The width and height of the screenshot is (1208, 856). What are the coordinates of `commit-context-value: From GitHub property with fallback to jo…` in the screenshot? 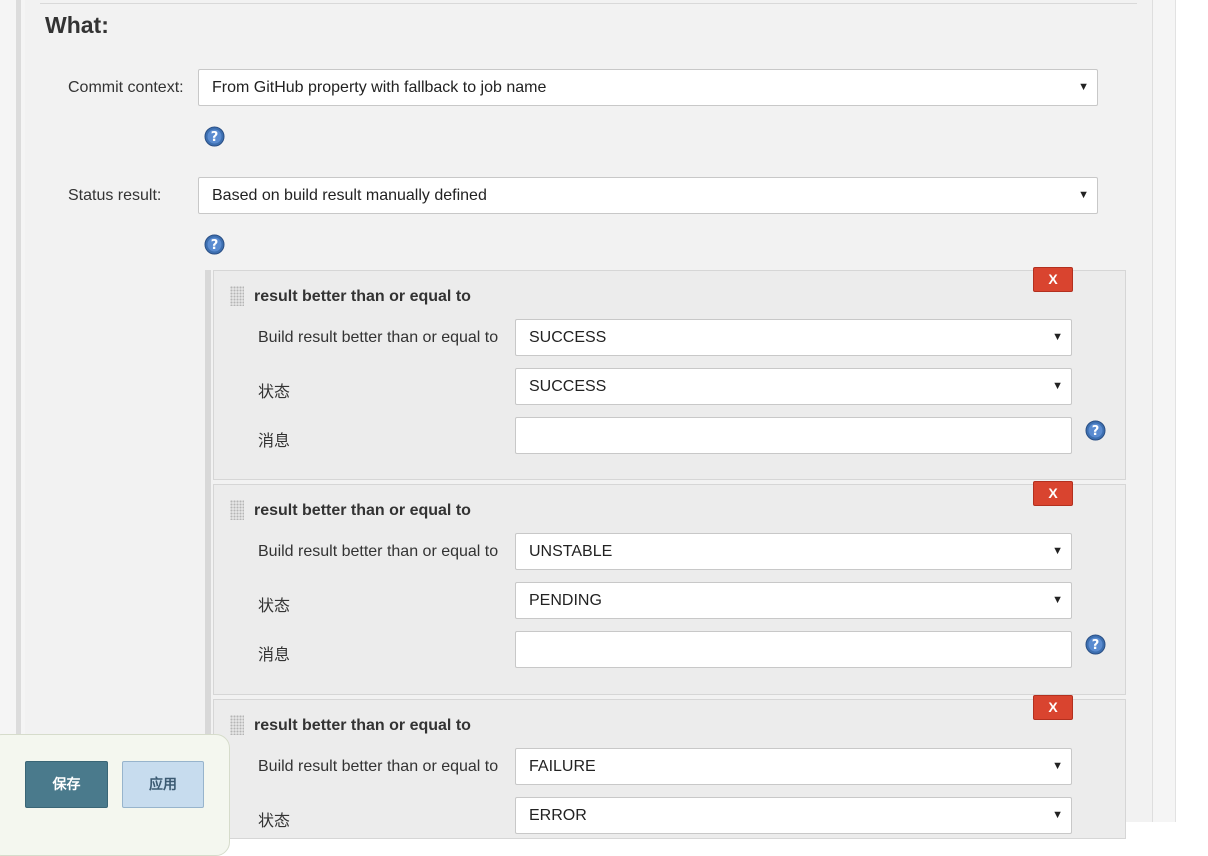 It's located at (379, 87).